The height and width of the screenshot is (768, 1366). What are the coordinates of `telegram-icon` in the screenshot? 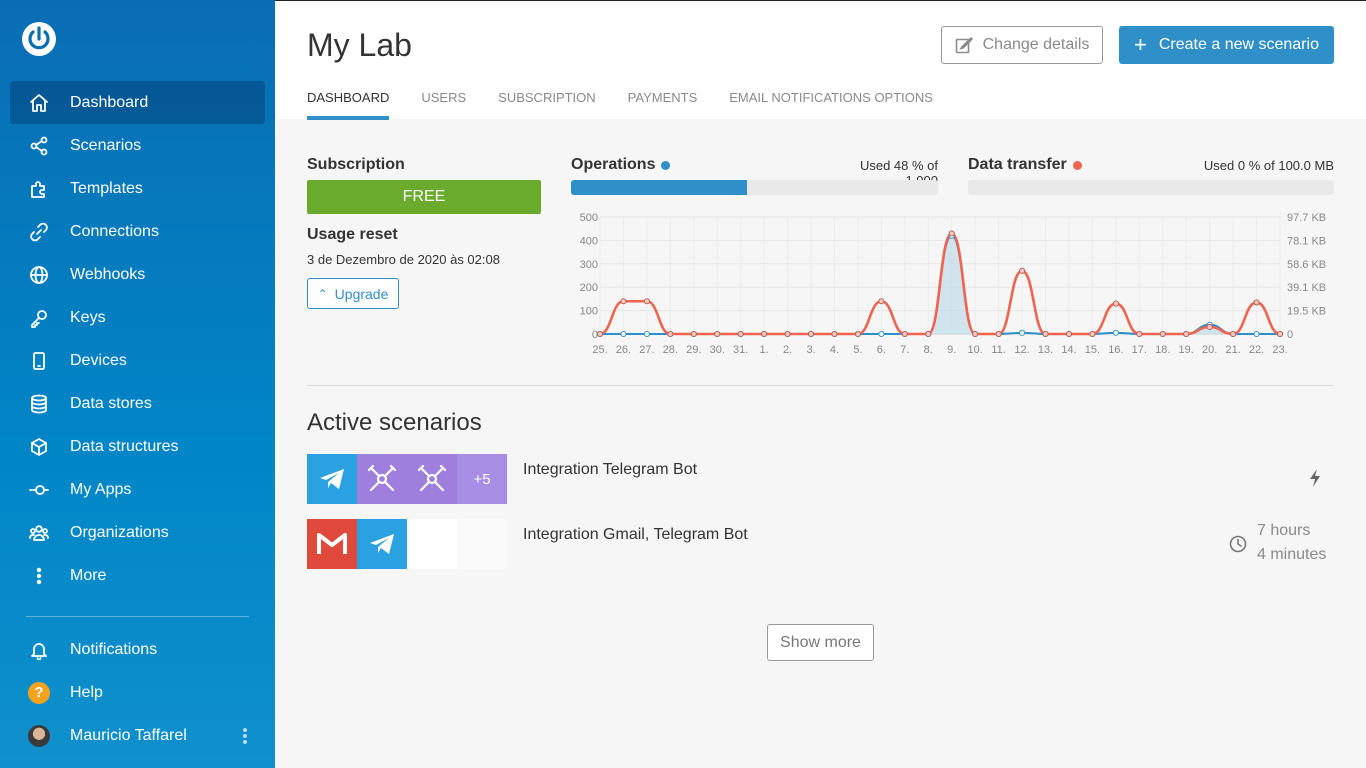 It's located at (382, 544).